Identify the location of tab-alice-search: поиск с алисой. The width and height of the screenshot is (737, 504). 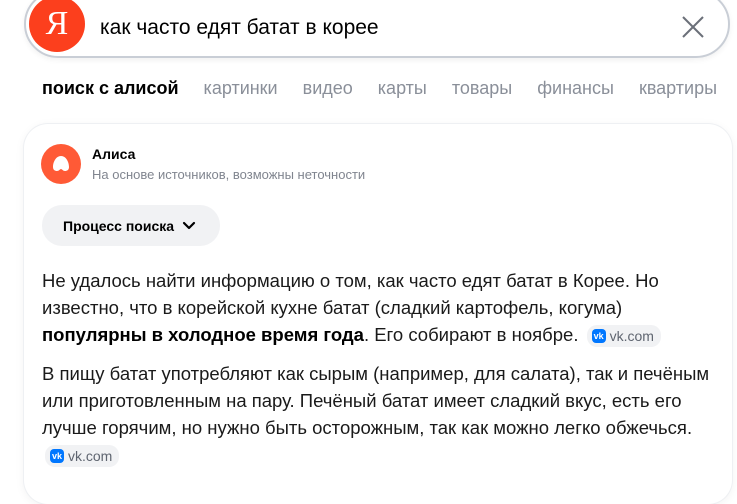
(110, 88).